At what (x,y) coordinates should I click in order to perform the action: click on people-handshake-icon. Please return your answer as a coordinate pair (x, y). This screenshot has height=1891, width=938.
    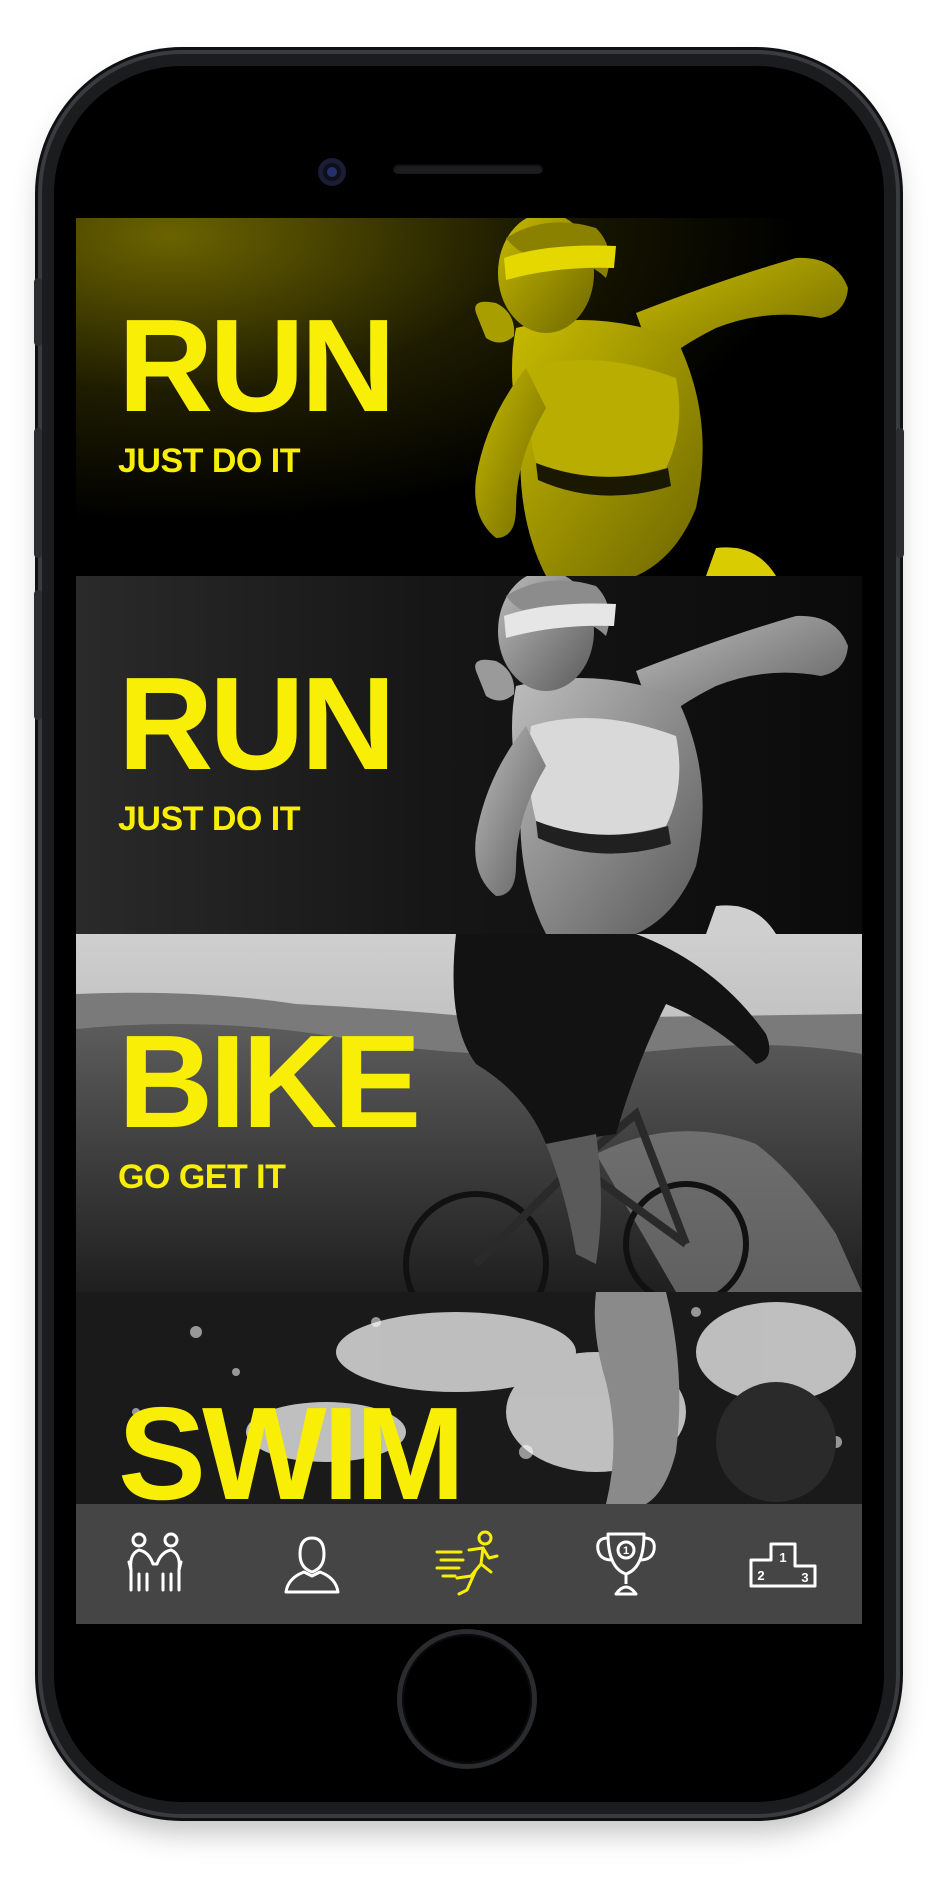
    Looking at the image, I should click on (155, 1562).